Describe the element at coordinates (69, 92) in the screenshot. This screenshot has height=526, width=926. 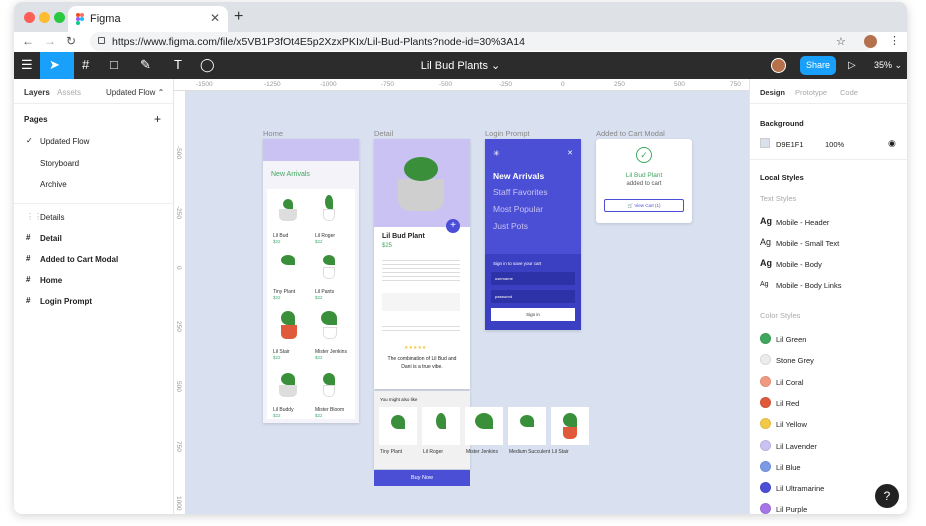
I see `tab-assets: Assets` at that location.